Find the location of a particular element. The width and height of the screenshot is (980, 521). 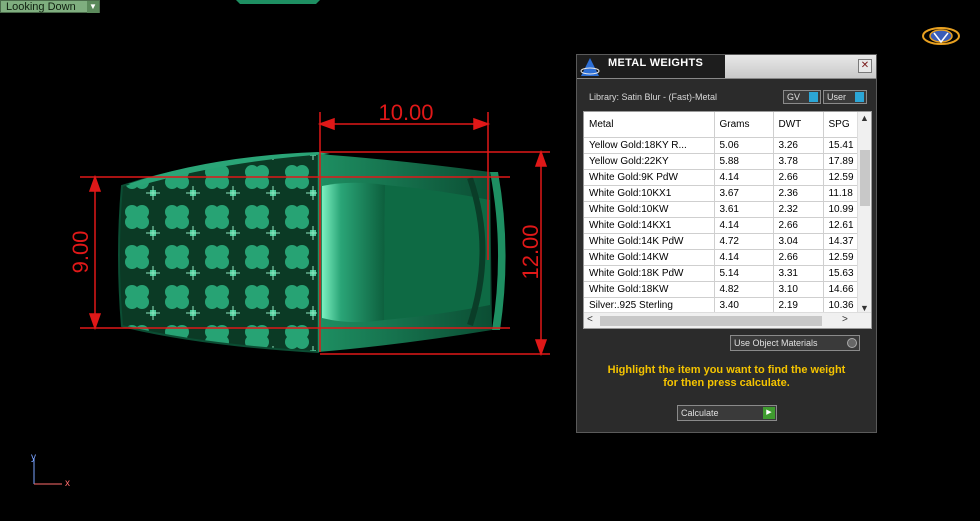

table-row: Yellow Gold:22KY 5.88 3.78 17.89 is located at coordinates (722, 161).